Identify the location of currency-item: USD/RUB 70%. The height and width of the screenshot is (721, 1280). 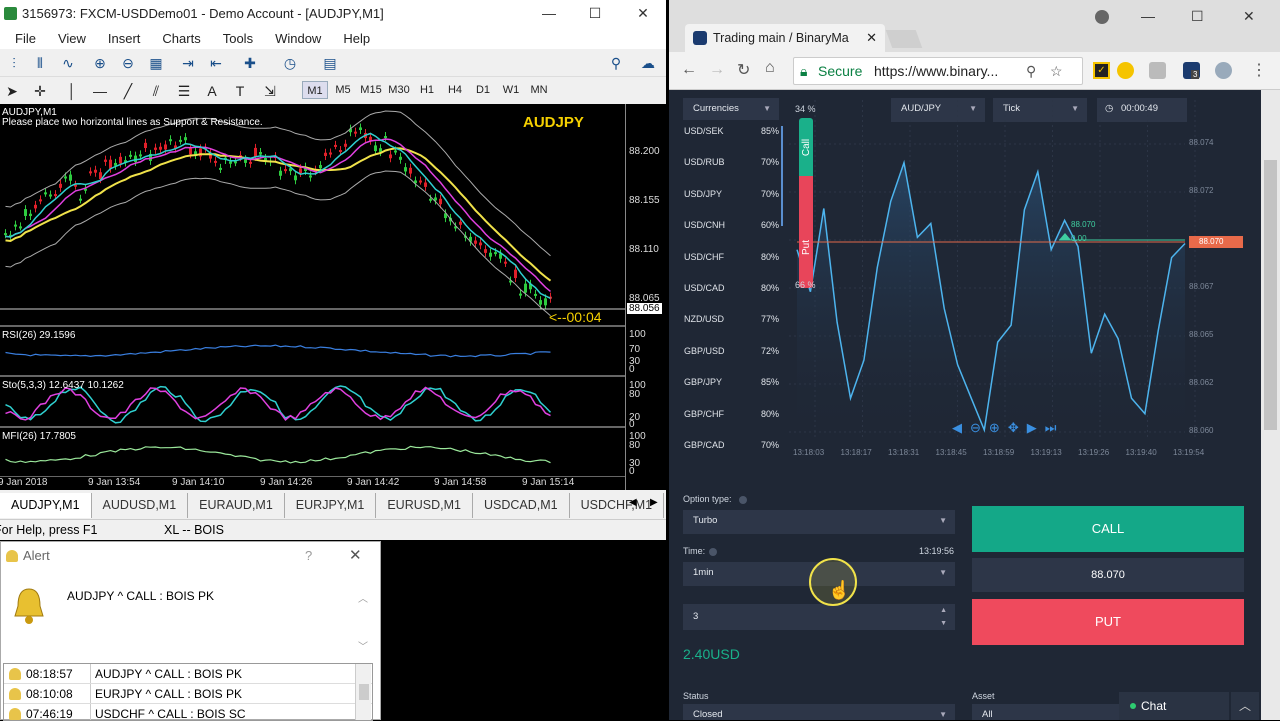
(731, 162).